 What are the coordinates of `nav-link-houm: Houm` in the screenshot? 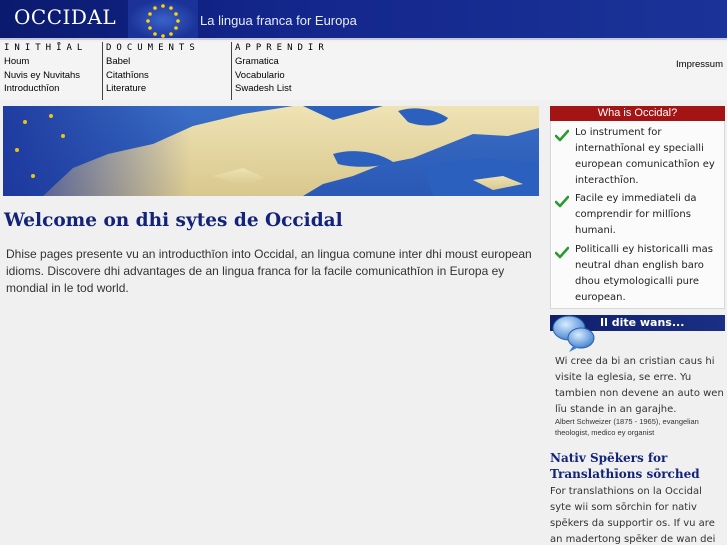 It's located at (53, 62).